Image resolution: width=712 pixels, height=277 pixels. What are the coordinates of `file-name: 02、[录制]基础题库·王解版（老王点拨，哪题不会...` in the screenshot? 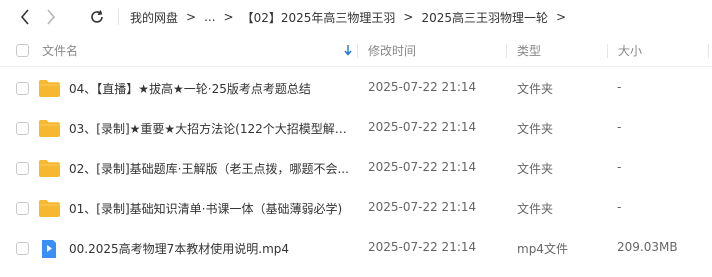 It's located at (210, 168).